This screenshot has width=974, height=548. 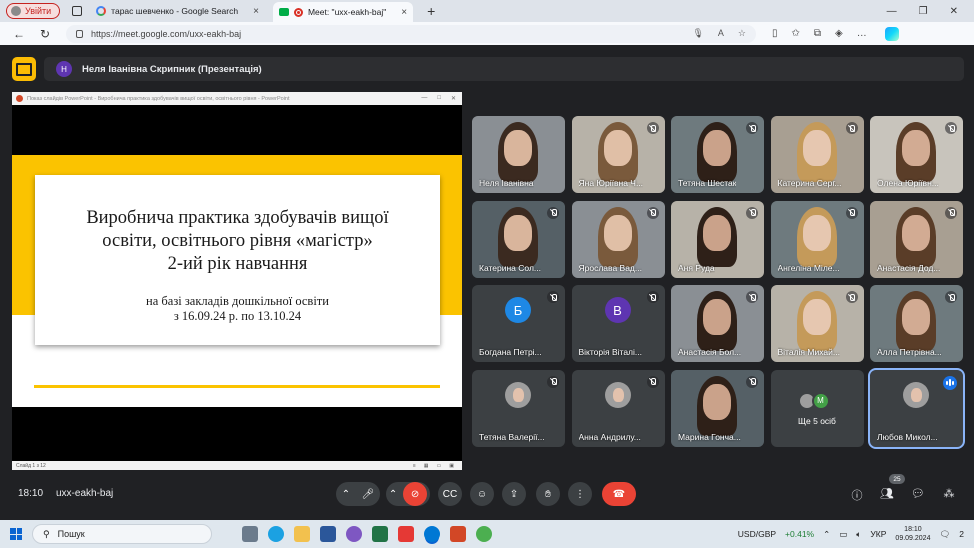 I want to click on lock-icon, so click(x=79, y=33).